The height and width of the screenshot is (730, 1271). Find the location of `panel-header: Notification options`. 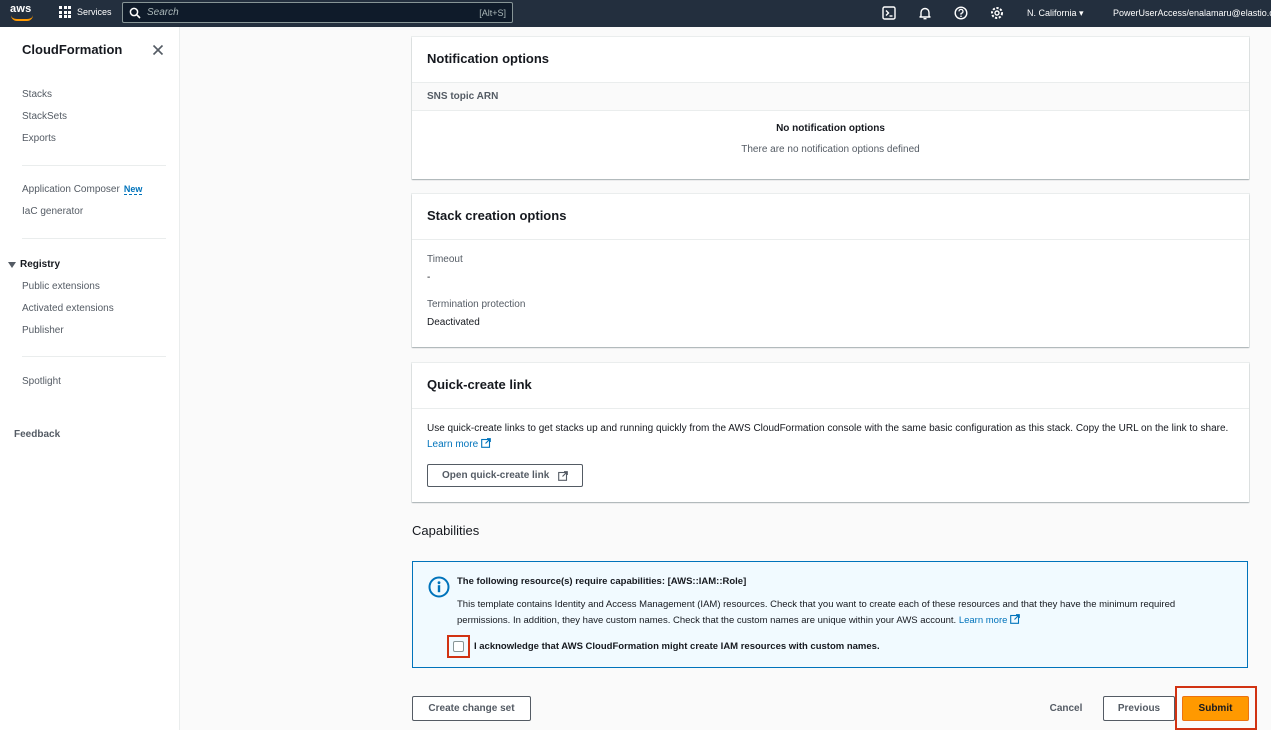

panel-header: Notification options is located at coordinates (830, 60).